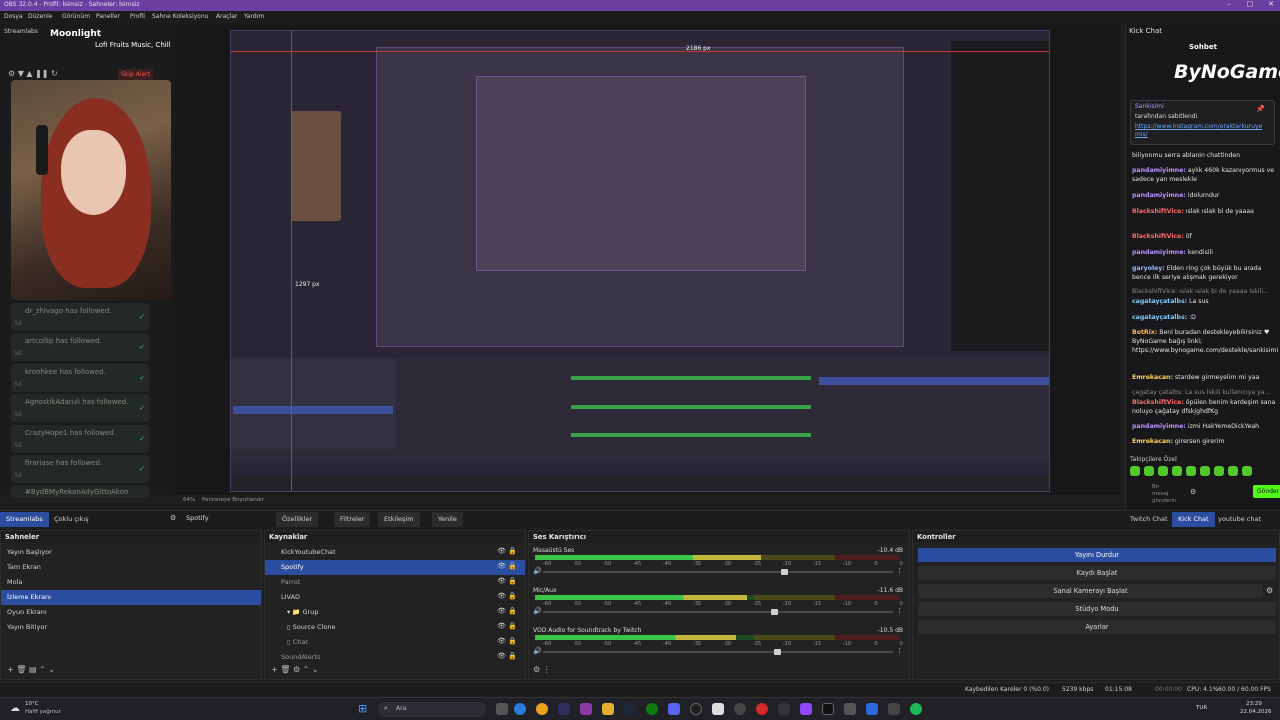 The width and height of the screenshot is (1280, 720). Describe the element at coordinates (395, 552) in the screenshot. I see `source-item: KickYoutubeChat 👁 🔒` at that location.